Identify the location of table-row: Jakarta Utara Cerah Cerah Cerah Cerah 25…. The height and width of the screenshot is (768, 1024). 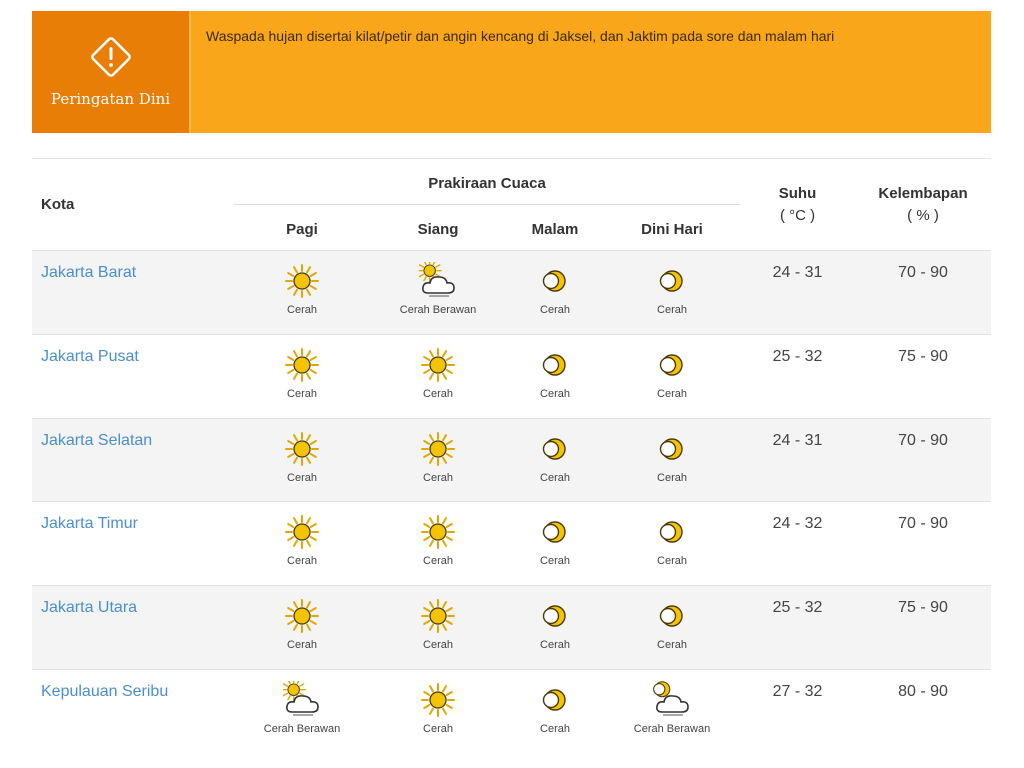
(512, 627).